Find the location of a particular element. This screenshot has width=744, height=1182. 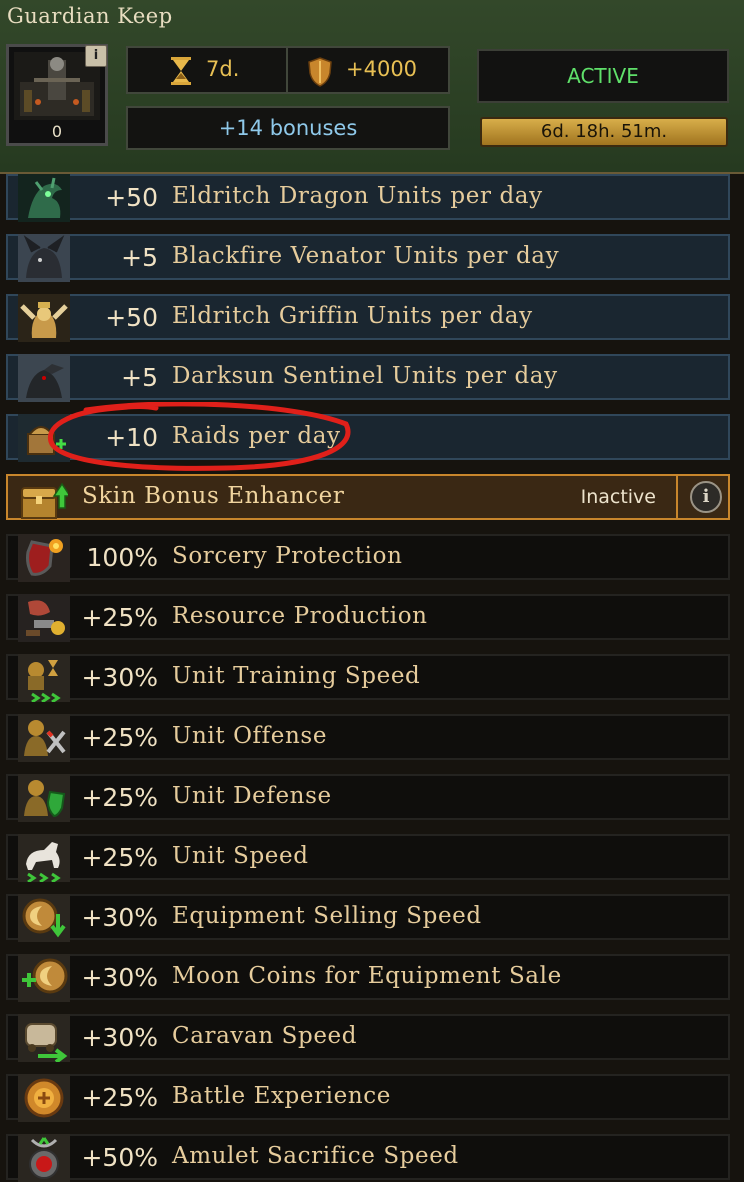

bonus-row: +25% Unit Offense is located at coordinates (368, 738).